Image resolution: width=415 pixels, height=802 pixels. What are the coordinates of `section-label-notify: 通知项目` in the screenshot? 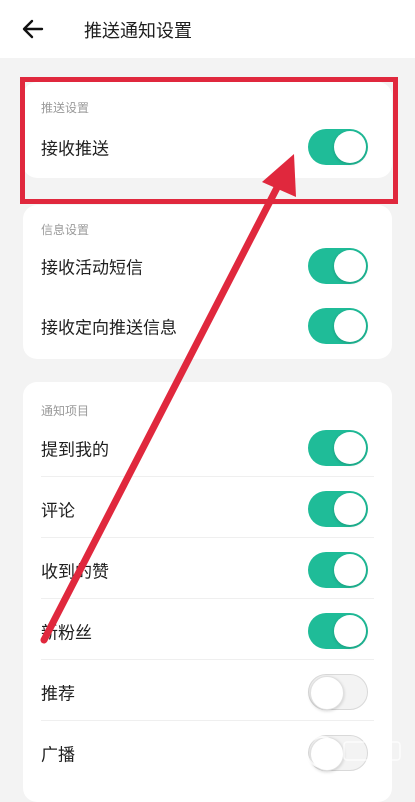 It's located at (65, 411).